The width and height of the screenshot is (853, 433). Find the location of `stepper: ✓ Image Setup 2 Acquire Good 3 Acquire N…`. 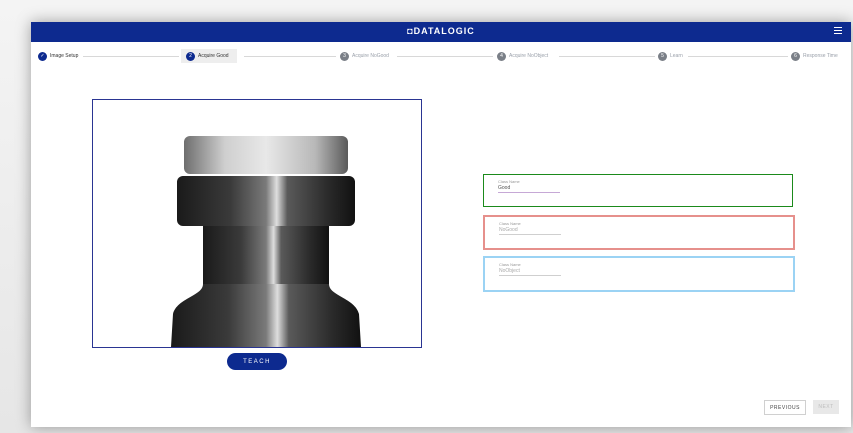

stepper: ✓ Image Setup 2 Acquire Good 3 Acquire N… is located at coordinates (441, 56).